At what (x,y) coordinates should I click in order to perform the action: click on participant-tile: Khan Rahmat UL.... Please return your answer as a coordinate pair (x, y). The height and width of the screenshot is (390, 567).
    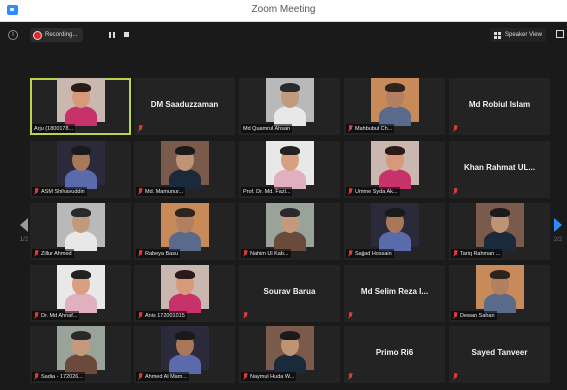
    Looking at the image, I should click on (499, 169).